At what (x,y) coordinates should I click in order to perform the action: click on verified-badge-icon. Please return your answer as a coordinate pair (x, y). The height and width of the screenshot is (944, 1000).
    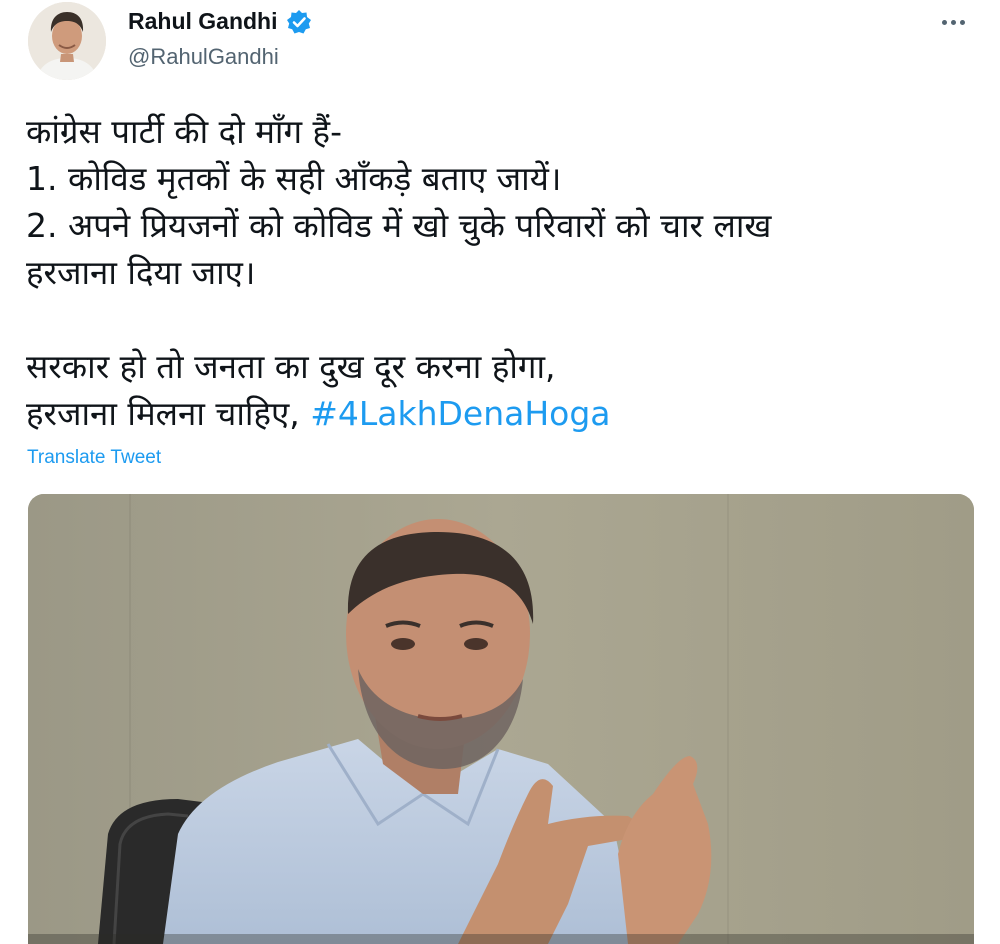
    Looking at the image, I should click on (299, 22).